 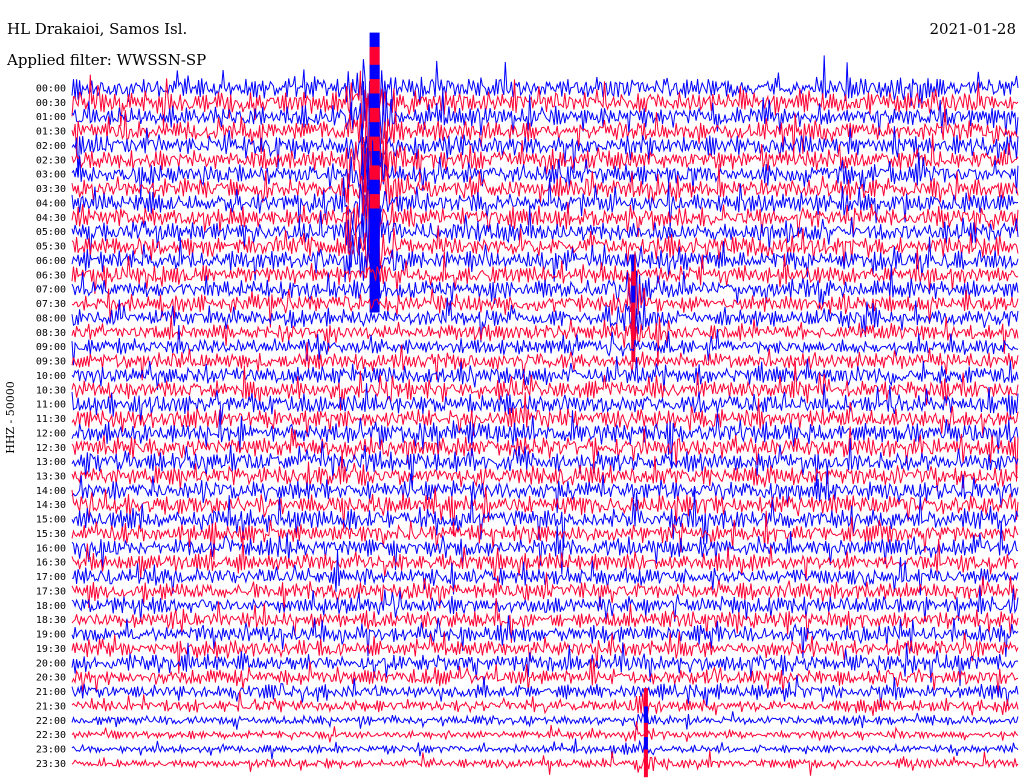 What do you see at coordinates (51, 649) in the screenshot?
I see `row-tick-label: 19:30` at bounding box center [51, 649].